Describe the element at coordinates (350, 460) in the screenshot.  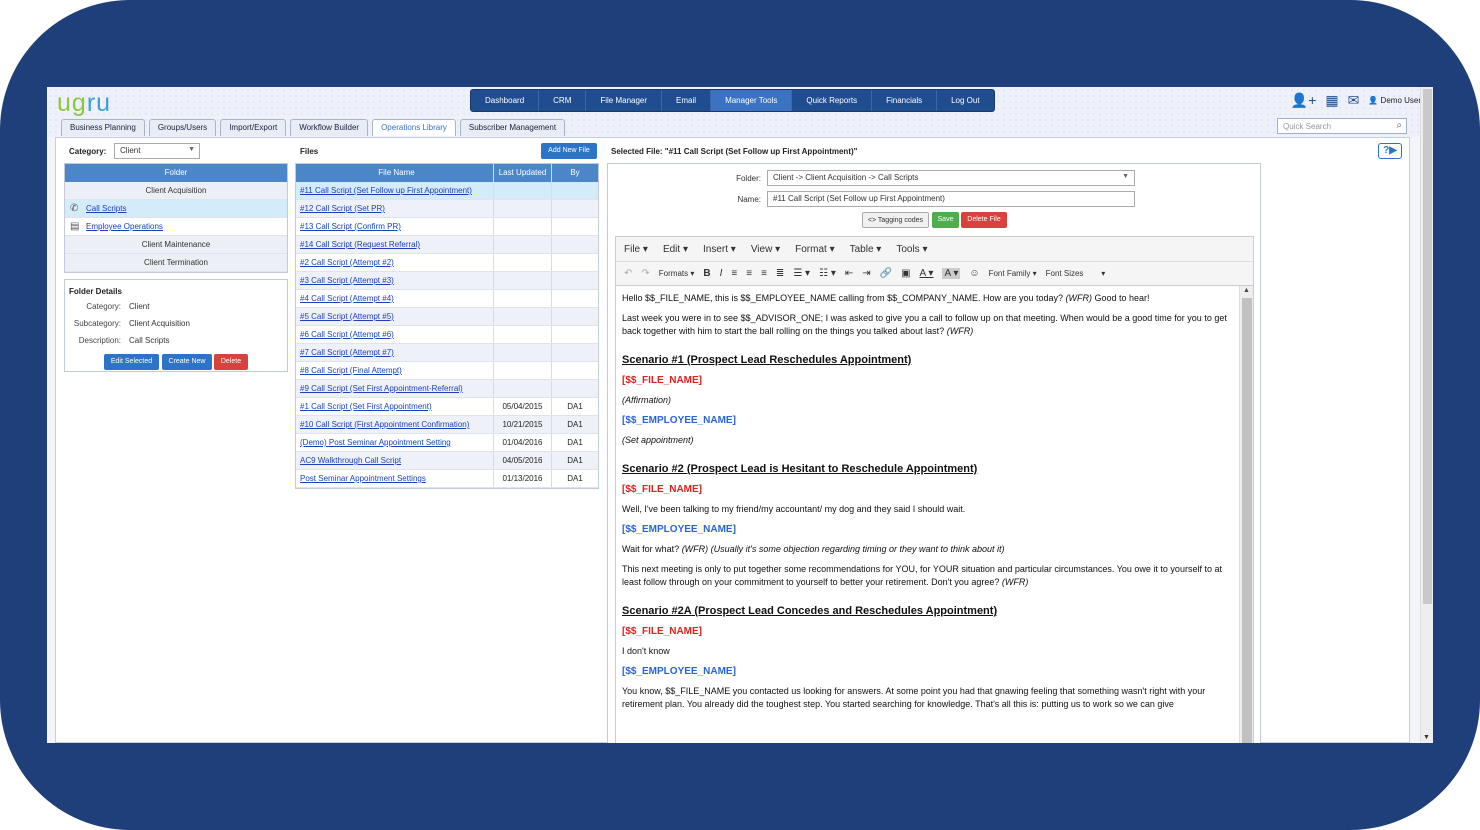
I see `file-link: AC9 Walkthrough Call Script` at that location.